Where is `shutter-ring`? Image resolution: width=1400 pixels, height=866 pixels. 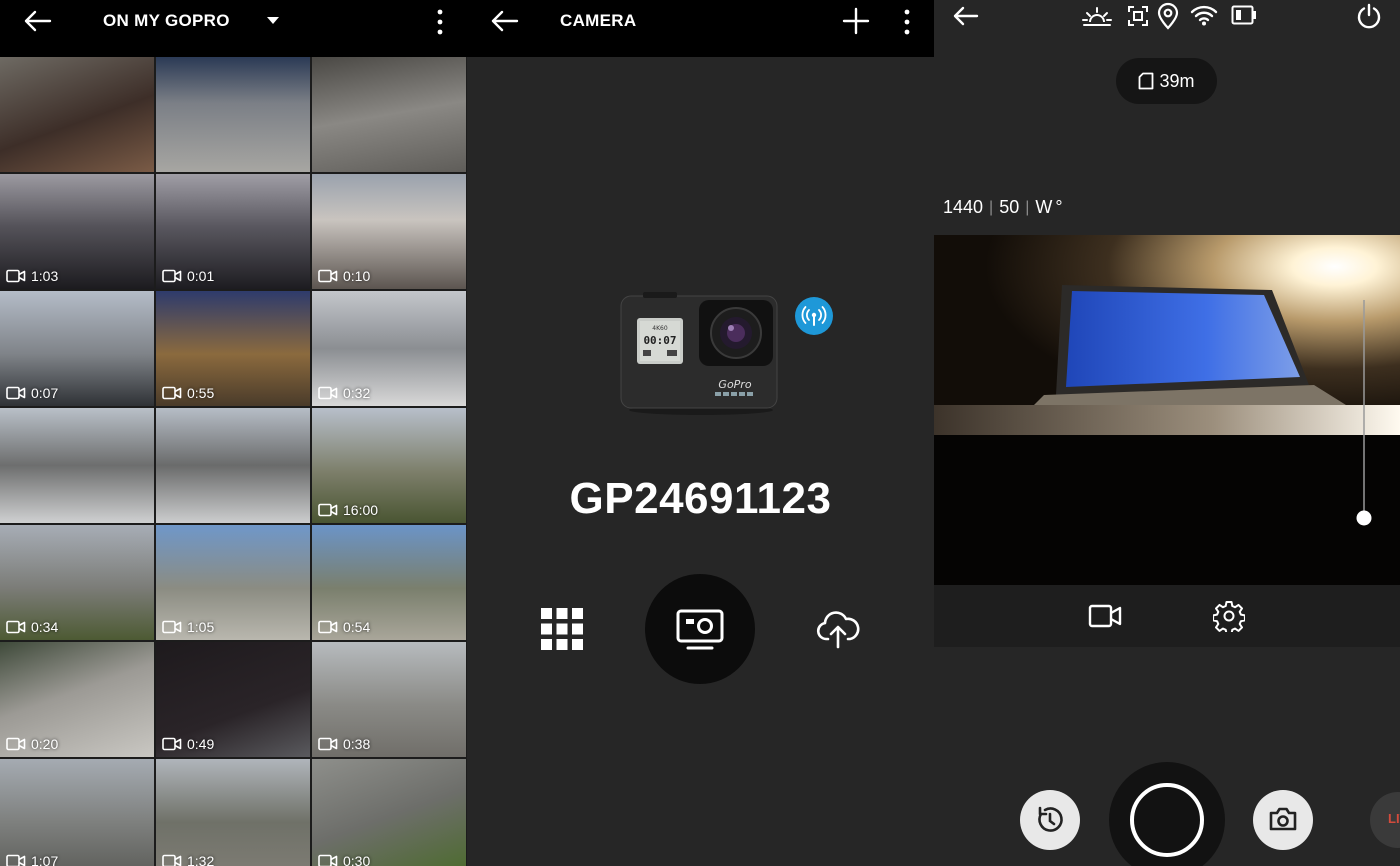
shutter-ring is located at coordinates (1167, 820).